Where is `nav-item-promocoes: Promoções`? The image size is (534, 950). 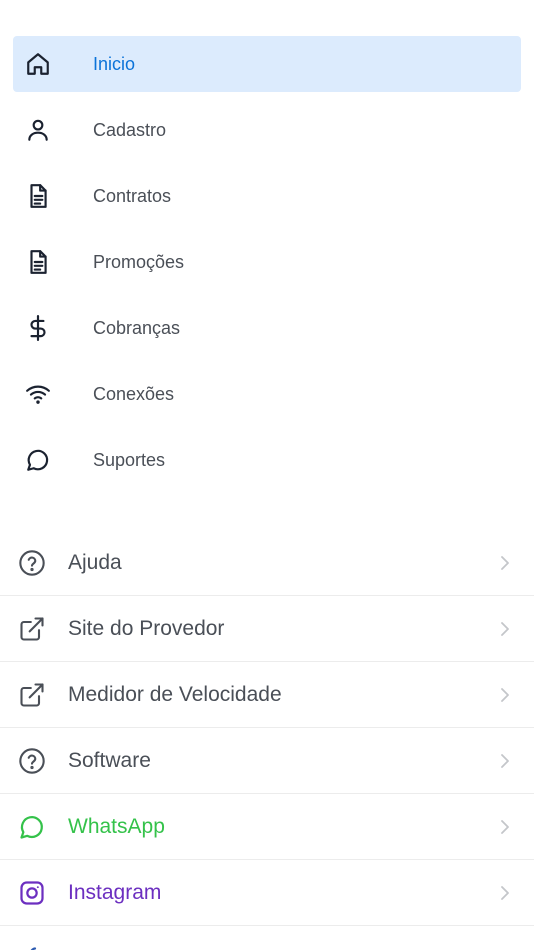
nav-item-promocoes: Promoções is located at coordinates (267, 262).